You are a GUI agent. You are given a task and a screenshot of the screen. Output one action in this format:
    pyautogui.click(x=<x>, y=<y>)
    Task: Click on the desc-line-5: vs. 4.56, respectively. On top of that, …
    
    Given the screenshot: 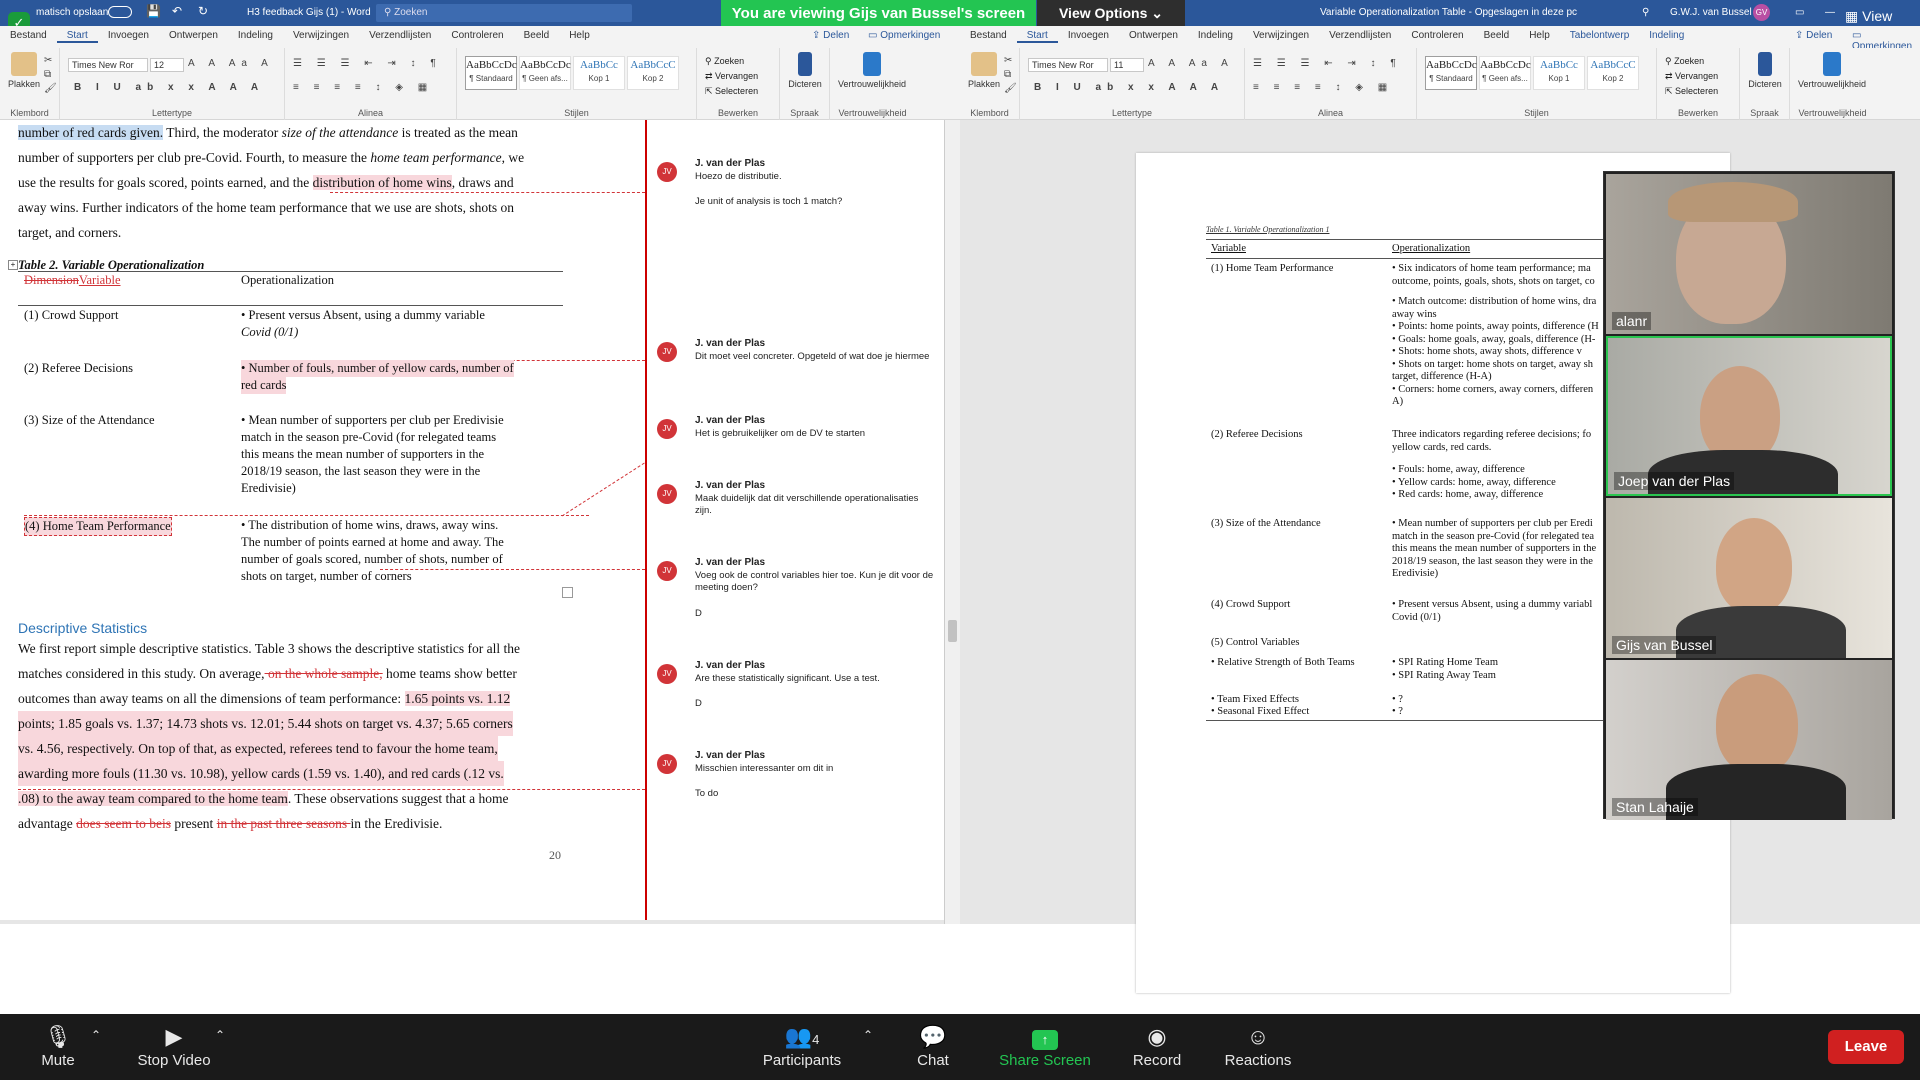 What is the action you would take?
    pyautogui.click(x=258, y=748)
    